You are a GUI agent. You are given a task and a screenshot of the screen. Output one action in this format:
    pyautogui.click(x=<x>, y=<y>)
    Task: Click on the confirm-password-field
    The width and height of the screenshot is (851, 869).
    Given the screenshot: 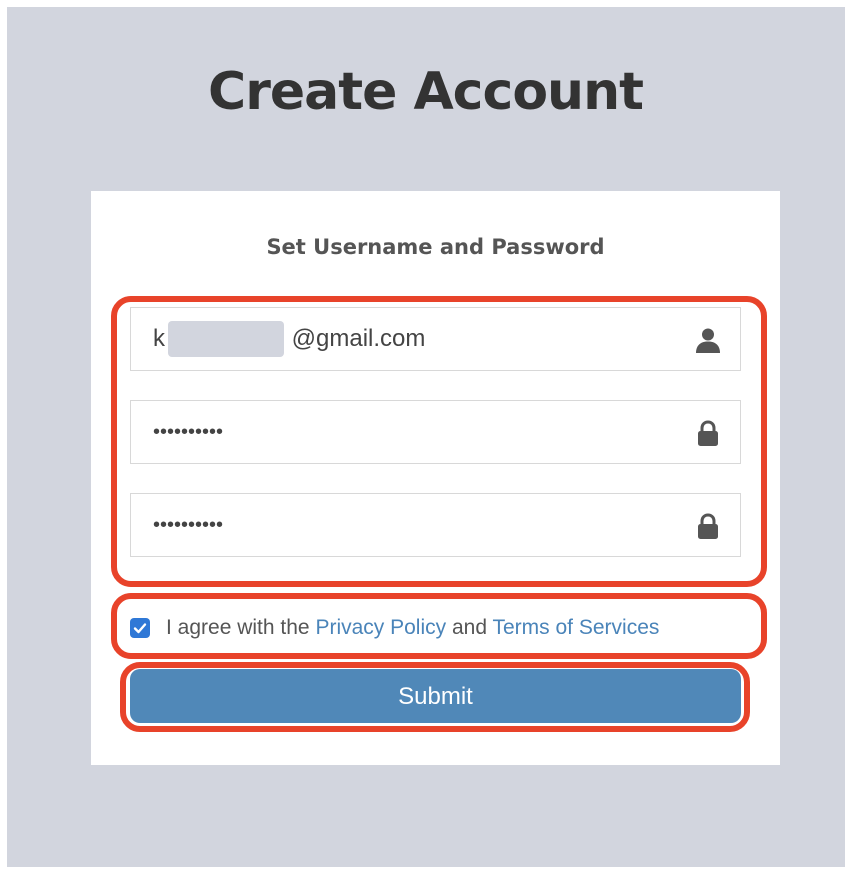 What is the action you would take?
    pyautogui.click(x=435, y=525)
    